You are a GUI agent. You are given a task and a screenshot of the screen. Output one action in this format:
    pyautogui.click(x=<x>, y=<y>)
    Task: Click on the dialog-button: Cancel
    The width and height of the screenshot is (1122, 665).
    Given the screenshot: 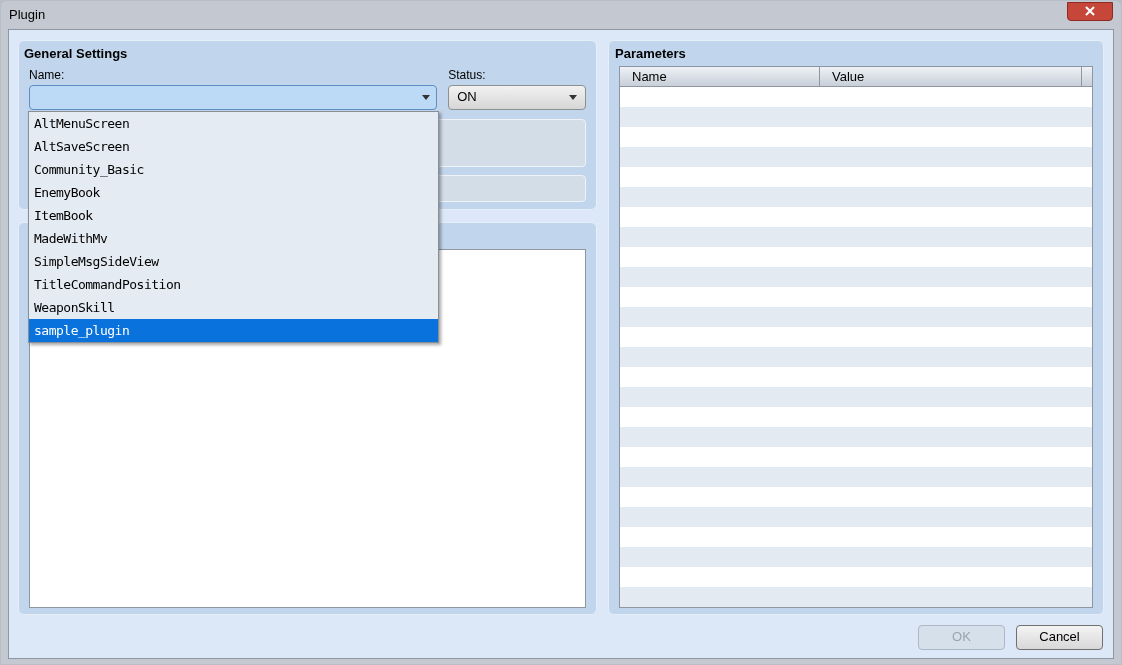 What is the action you would take?
    pyautogui.click(x=1059, y=637)
    